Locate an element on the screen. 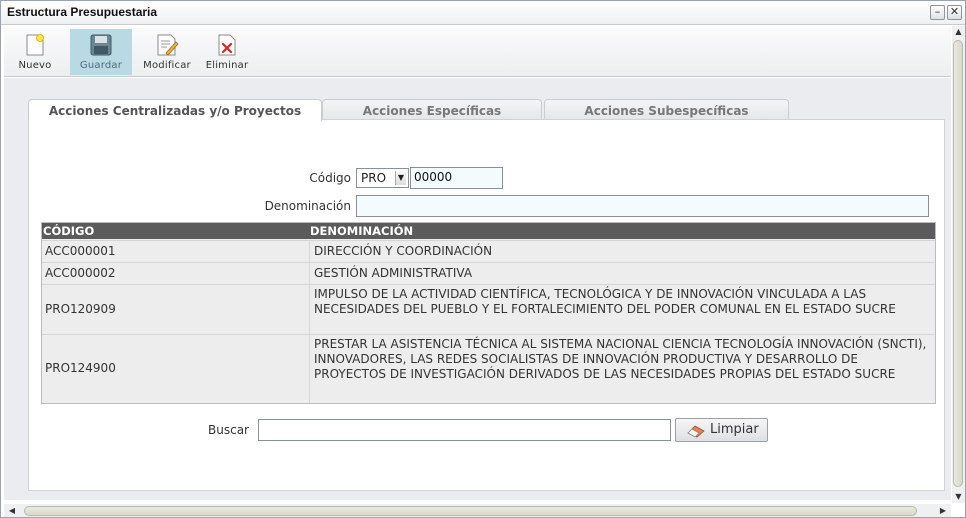  codigo-input: 00000 is located at coordinates (456, 178).